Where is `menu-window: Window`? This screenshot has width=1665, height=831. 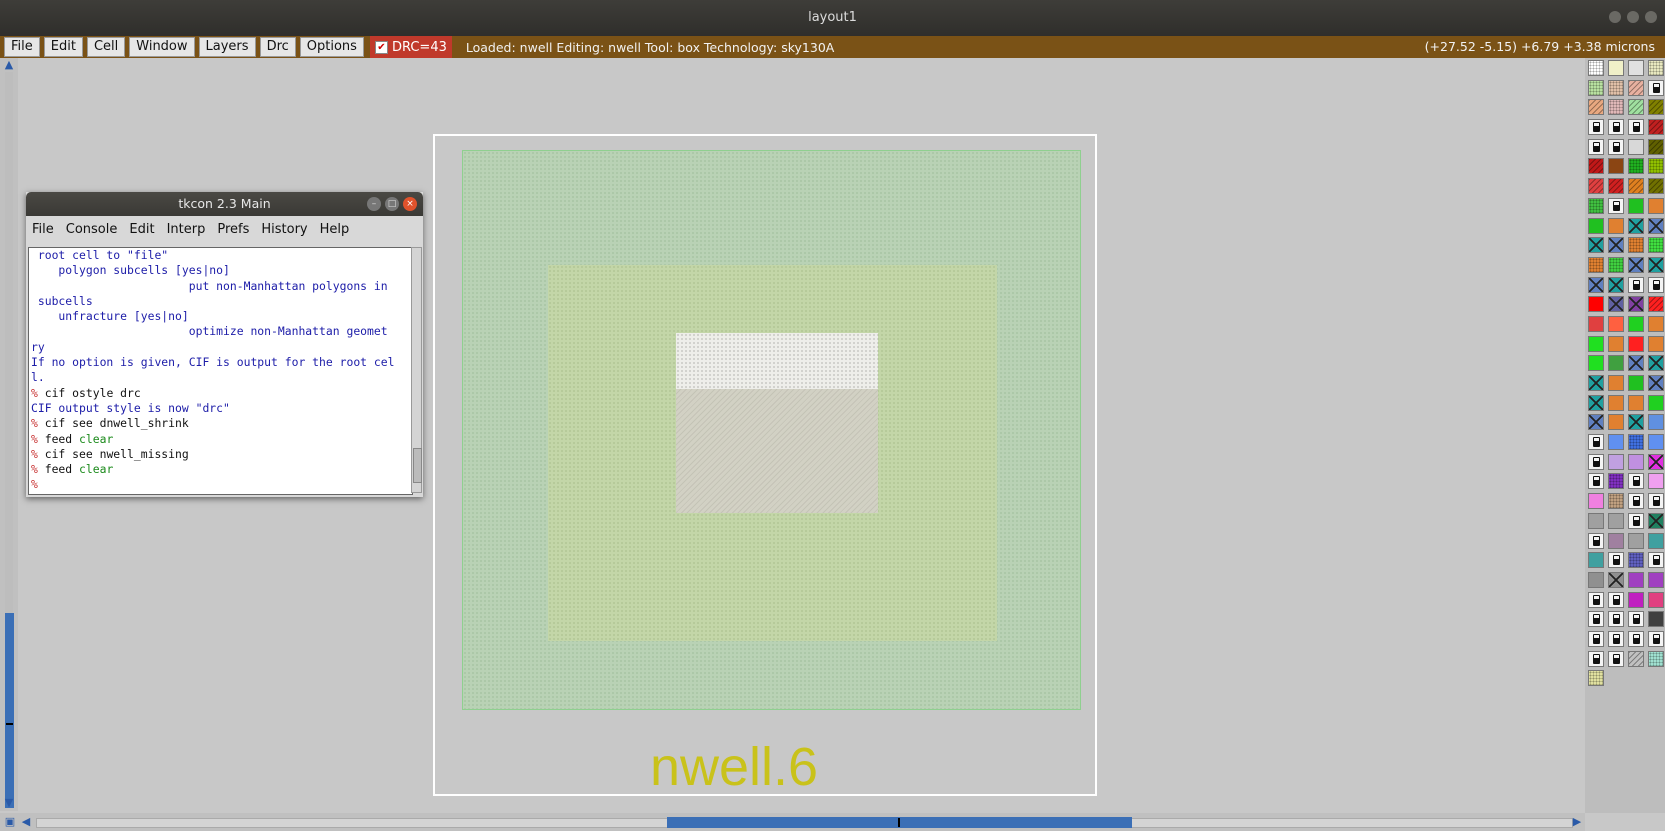 menu-window: Window is located at coordinates (162, 47).